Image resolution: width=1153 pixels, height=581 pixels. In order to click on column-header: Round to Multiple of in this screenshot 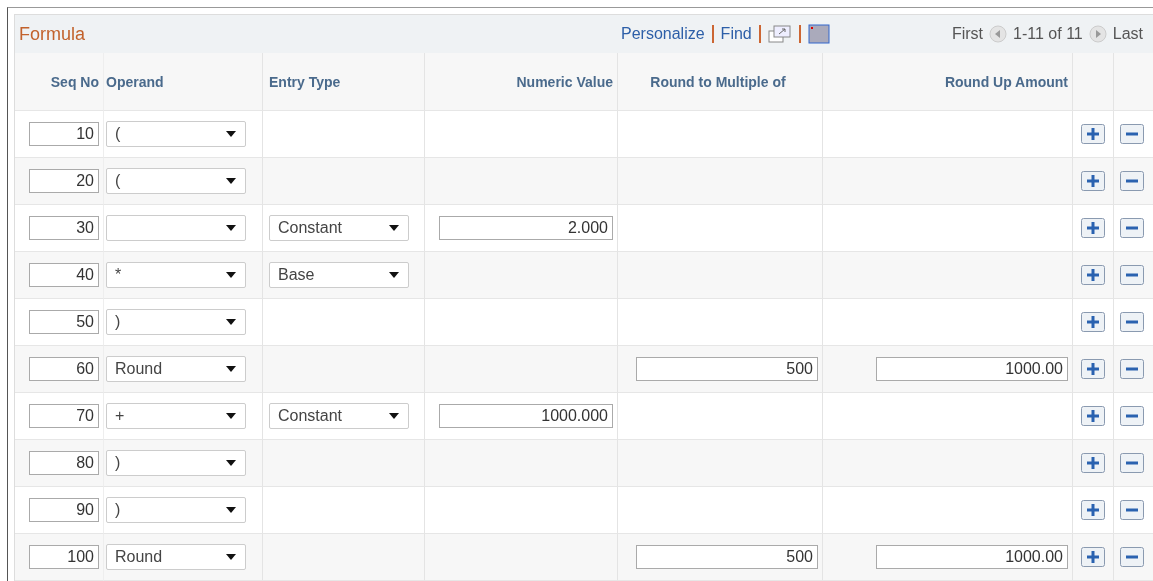, I will do `click(718, 81)`.